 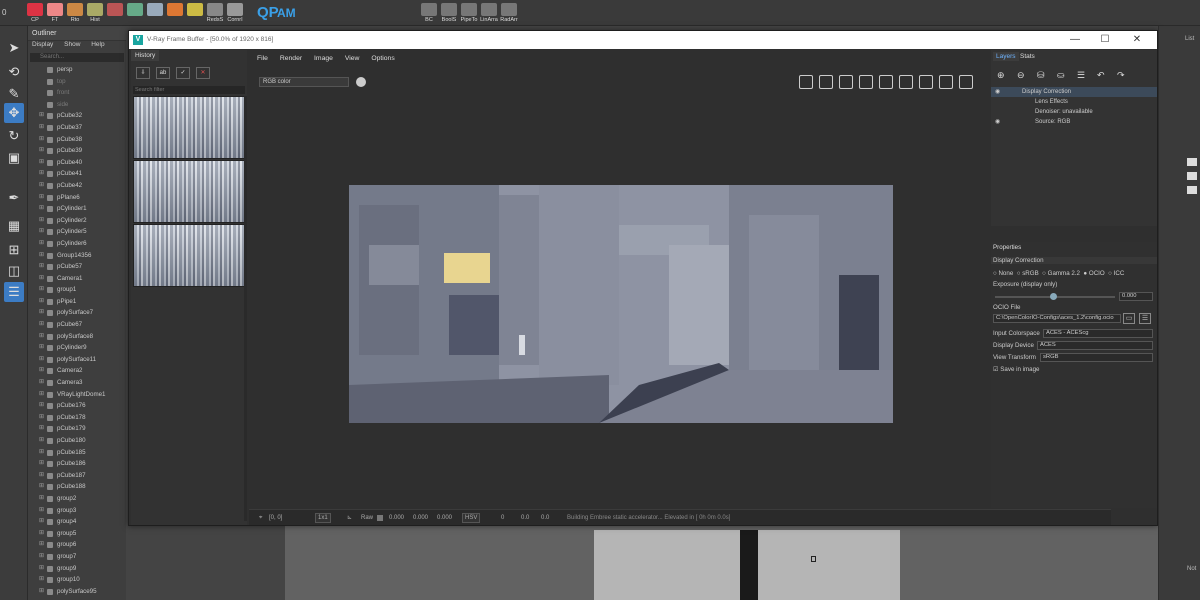 What do you see at coordinates (77, 360) in the screenshot?
I see `outliner-item: ⊞ polySurface11` at bounding box center [77, 360].